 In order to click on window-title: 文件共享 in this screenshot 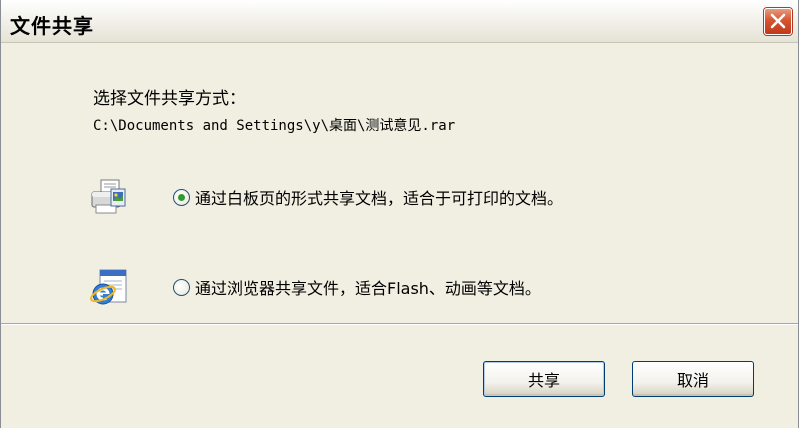, I will do `click(52, 26)`.